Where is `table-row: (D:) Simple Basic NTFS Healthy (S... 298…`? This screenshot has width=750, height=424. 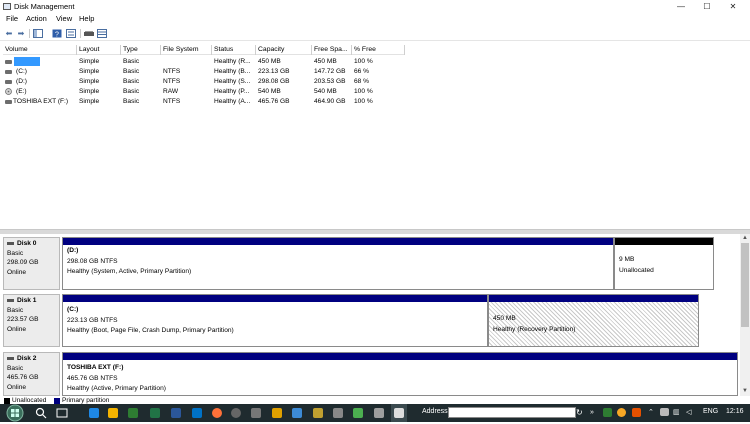
table-row: (D:) Simple Basic NTFS Healthy (S... 298… is located at coordinates (204, 82).